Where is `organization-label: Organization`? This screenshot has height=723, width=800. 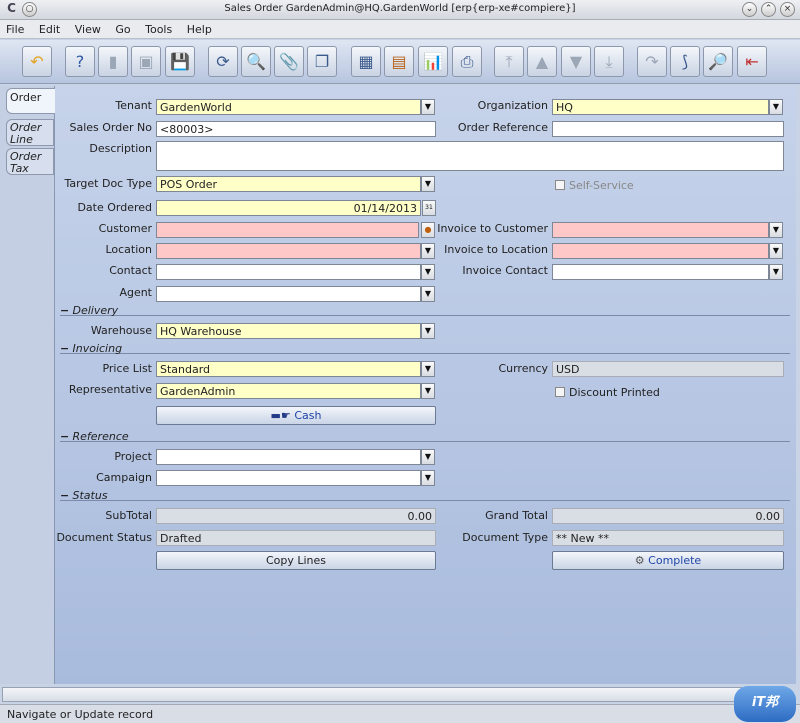 organization-label: Organization is located at coordinates (512, 105).